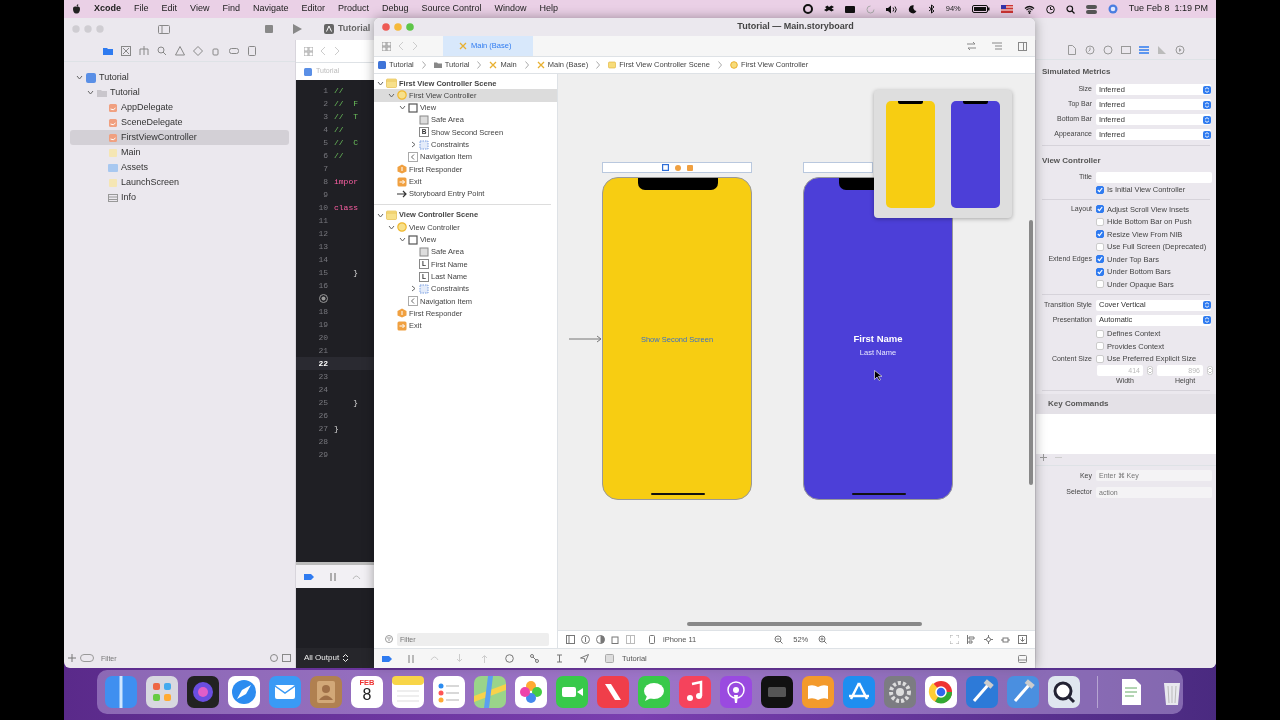 The height and width of the screenshot is (720, 1280). I want to click on app-menu: Xcode, so click(107, 9).